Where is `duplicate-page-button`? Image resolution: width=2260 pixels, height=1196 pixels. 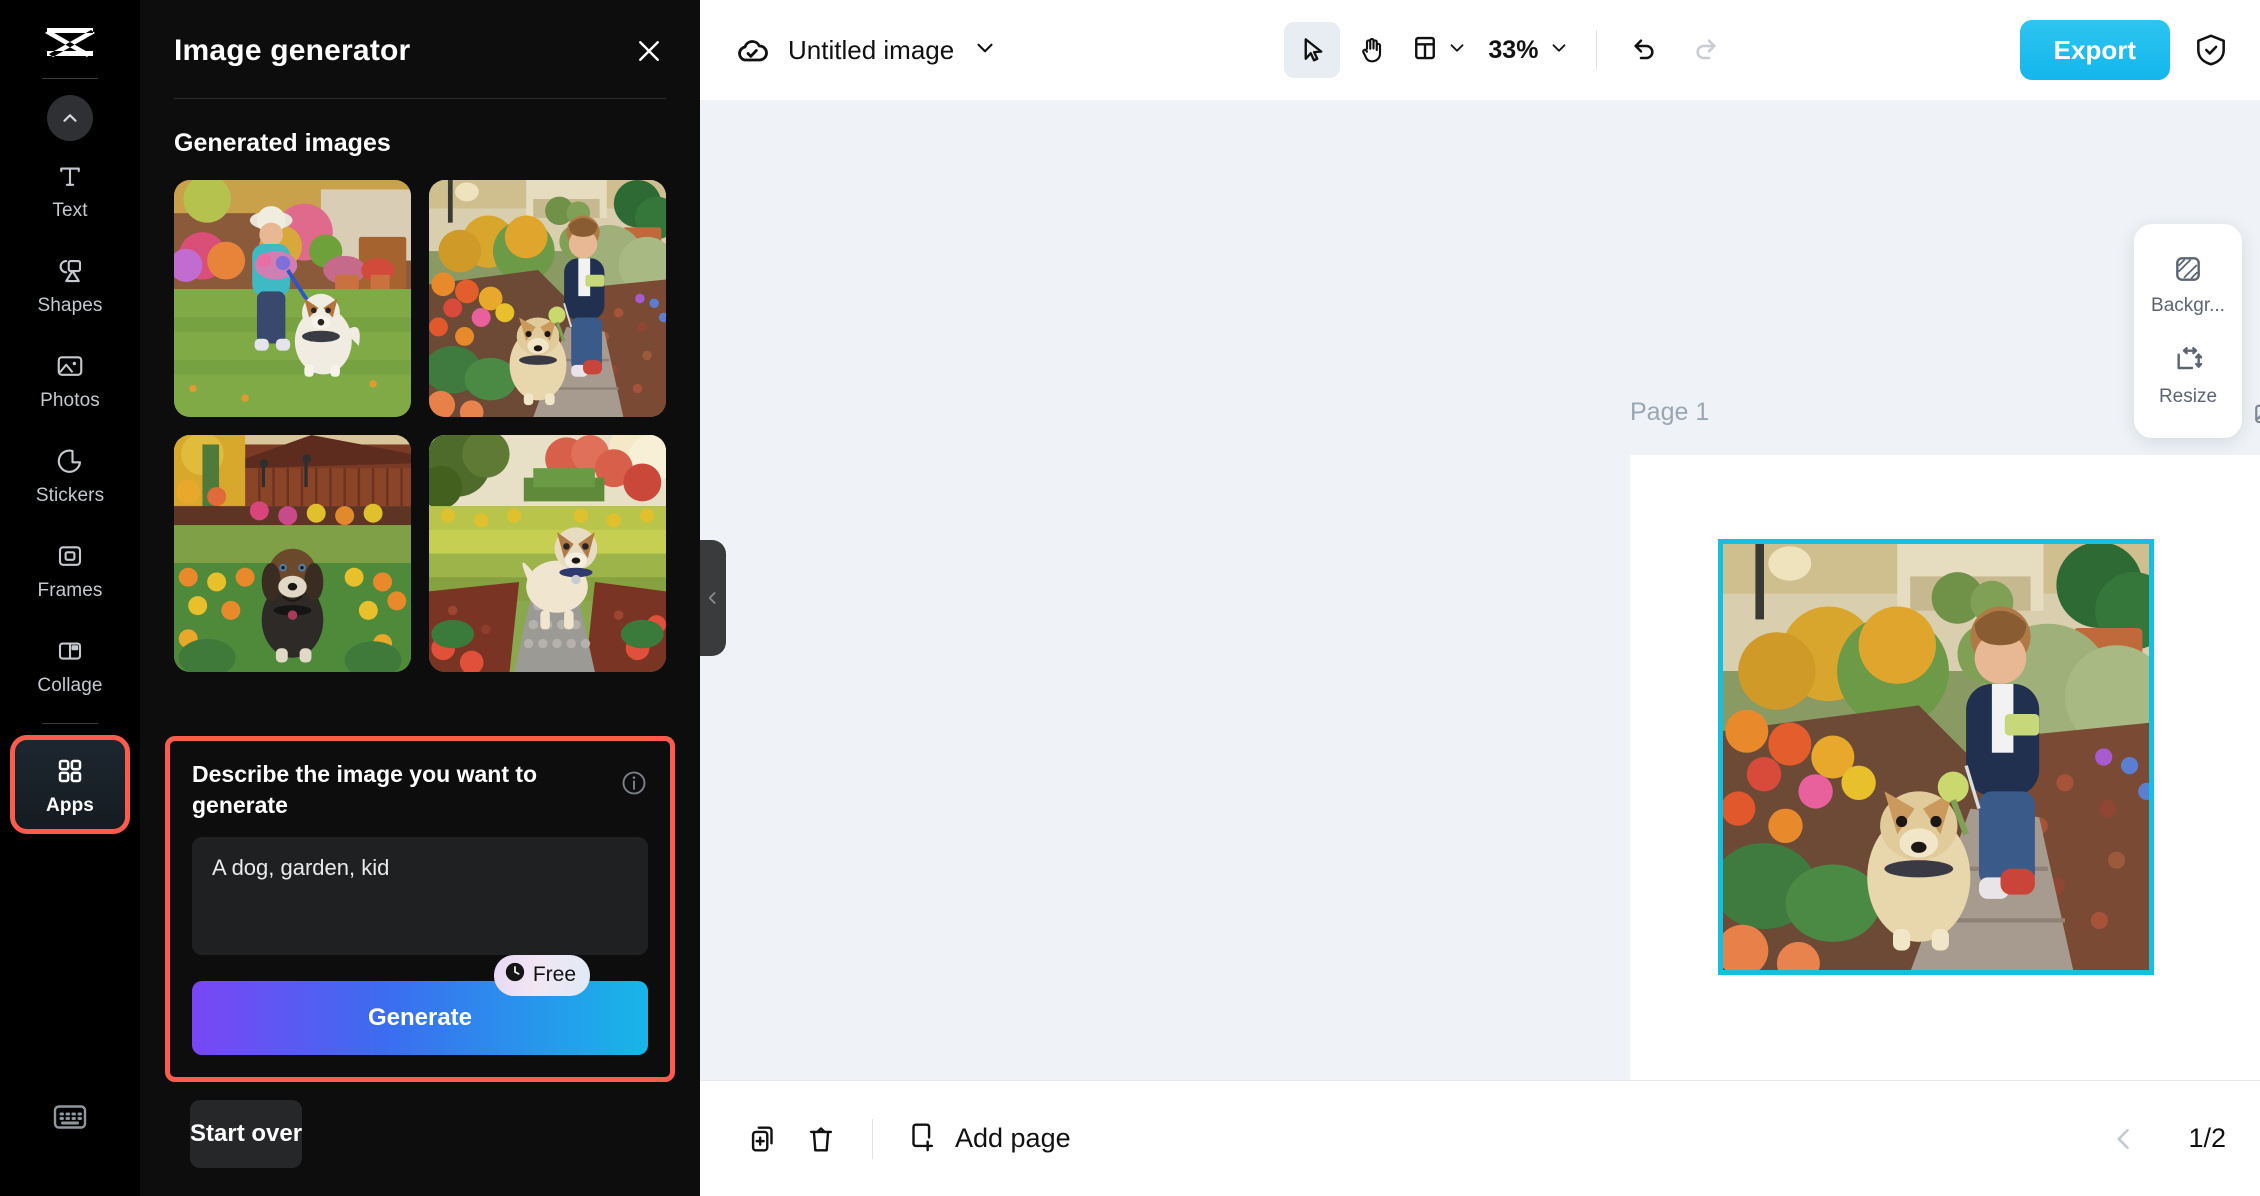
duplicate-page-button is located at coordinates (763, 1139).